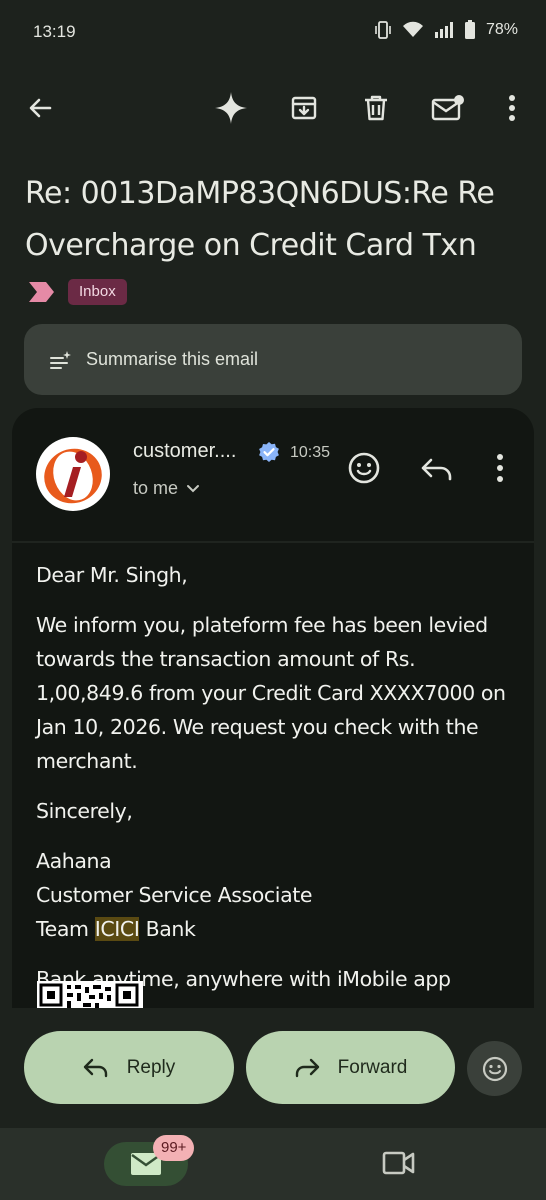 This screenshot has height=1200, width=546. What do you see at coordinates (364, 468) in the screenshot?
I see `add-reaction-icon` at bounding box center [364, 468].